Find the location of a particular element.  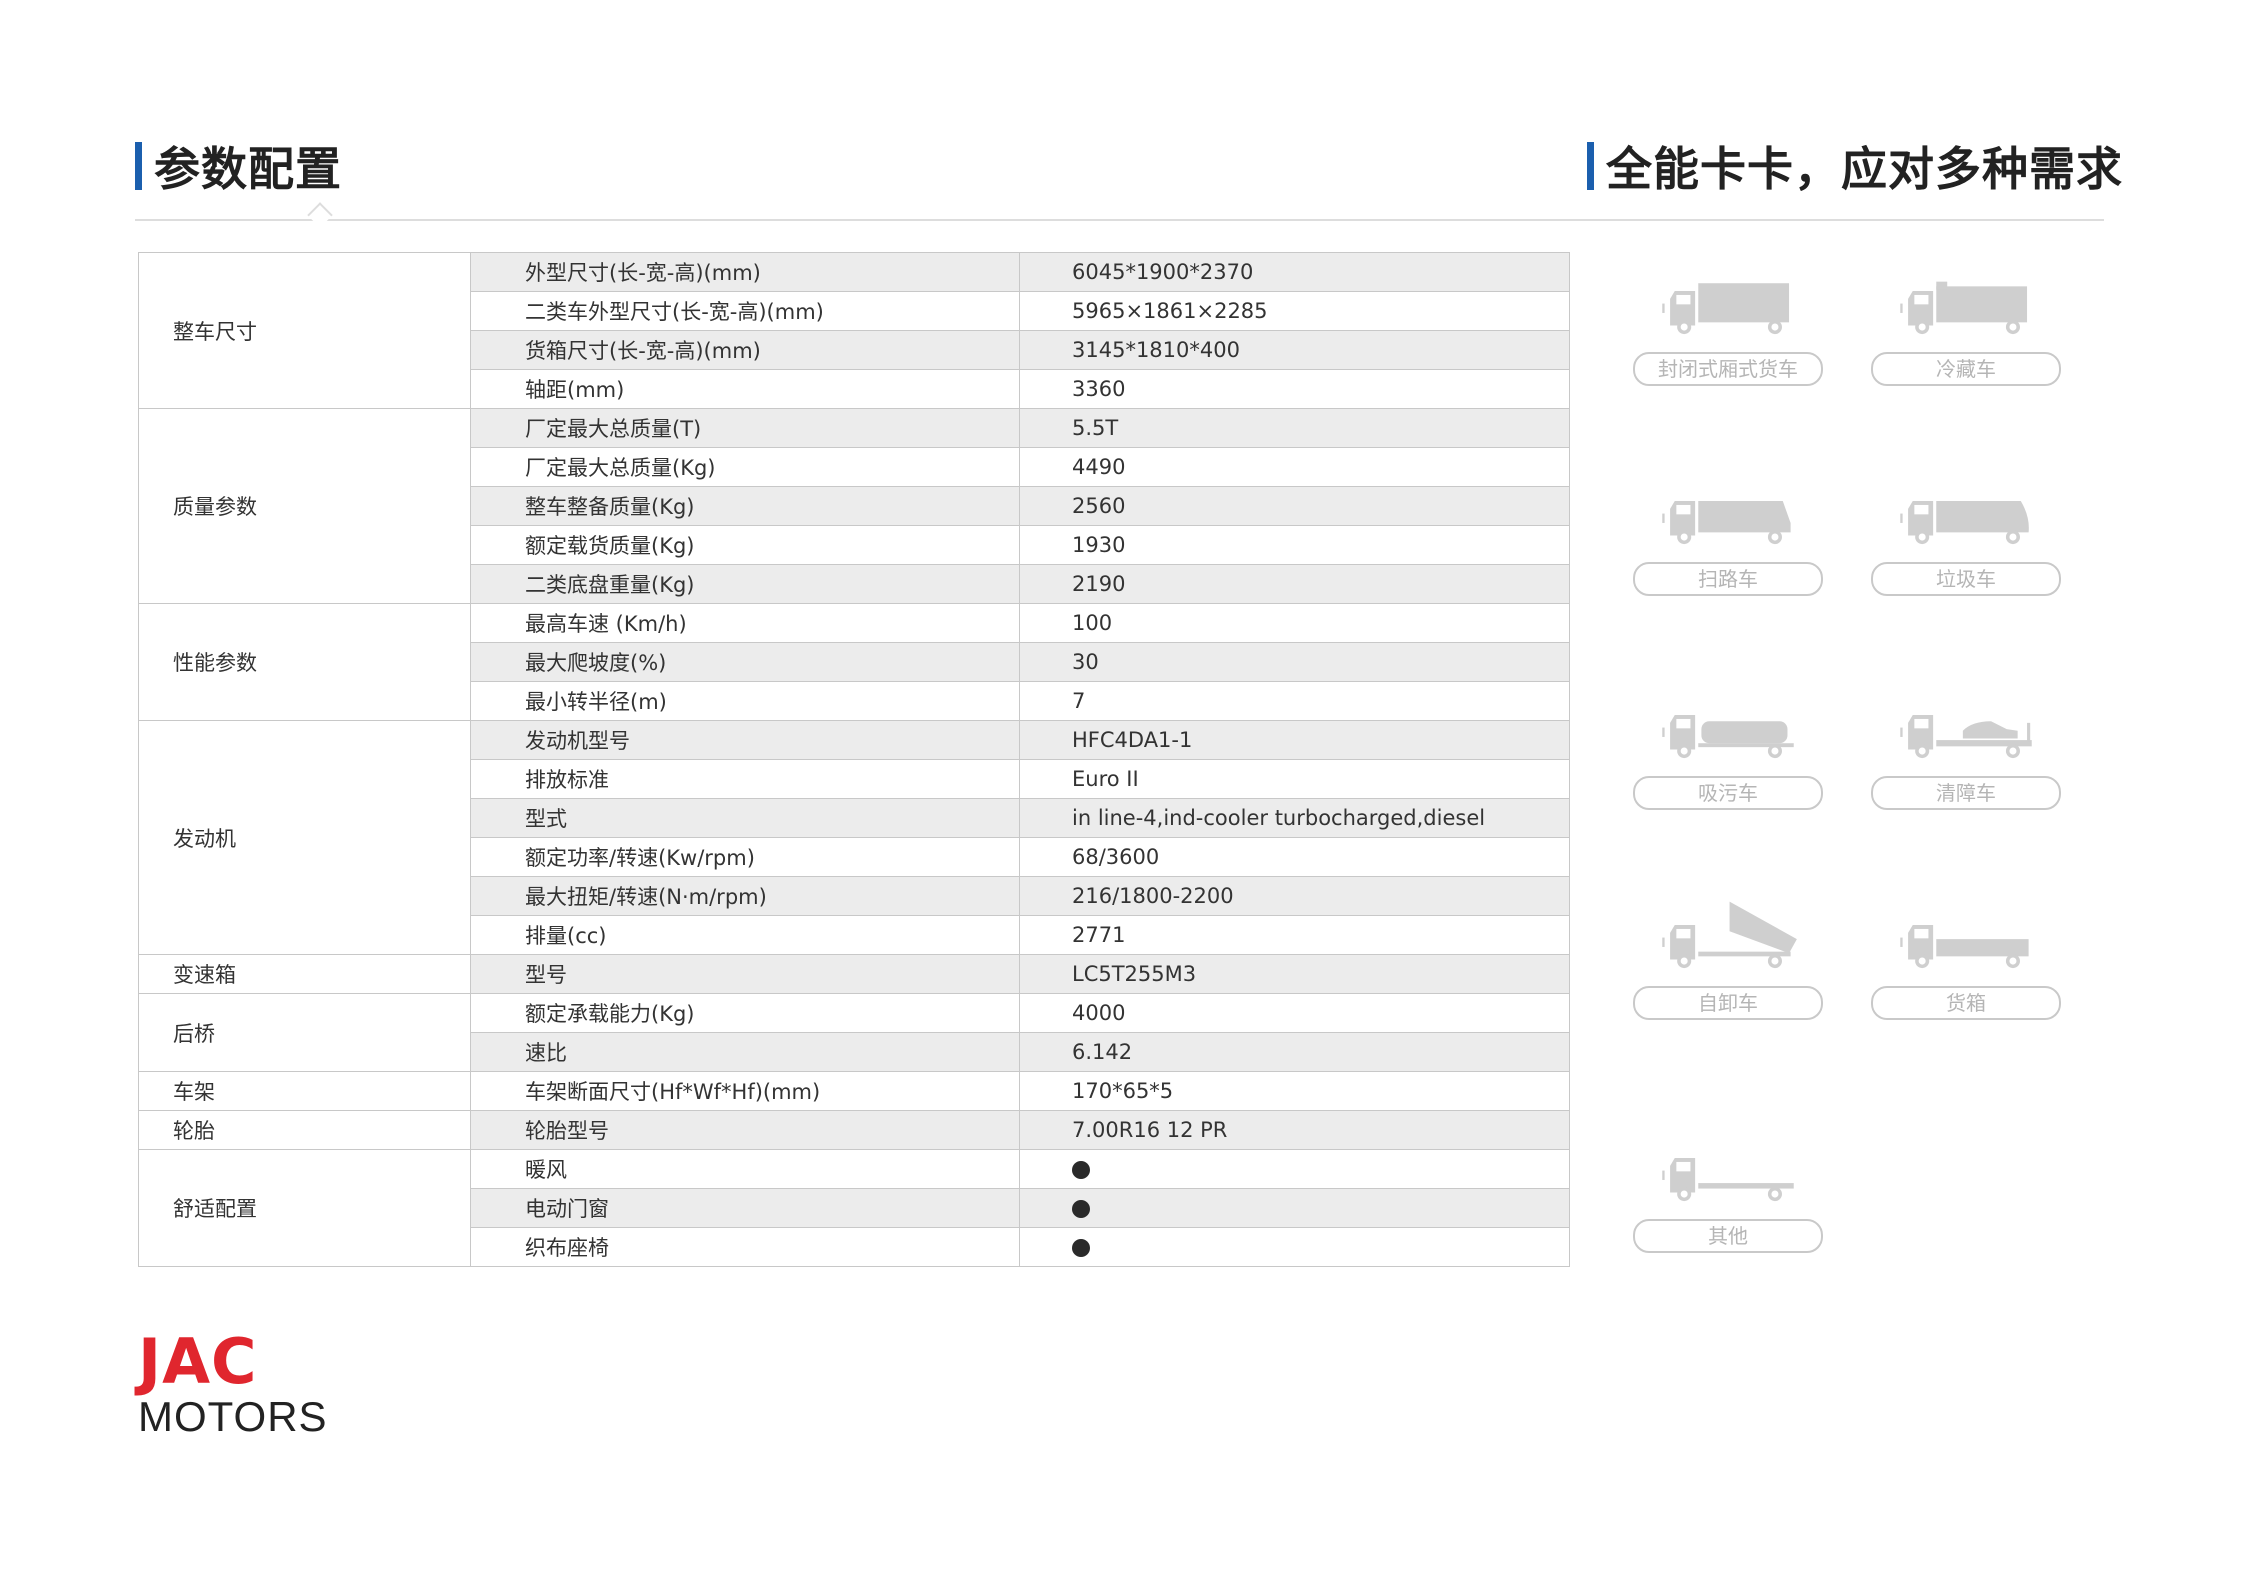

param-cell: 额定载货质量(Kg) is located at coordinates (745, 545).